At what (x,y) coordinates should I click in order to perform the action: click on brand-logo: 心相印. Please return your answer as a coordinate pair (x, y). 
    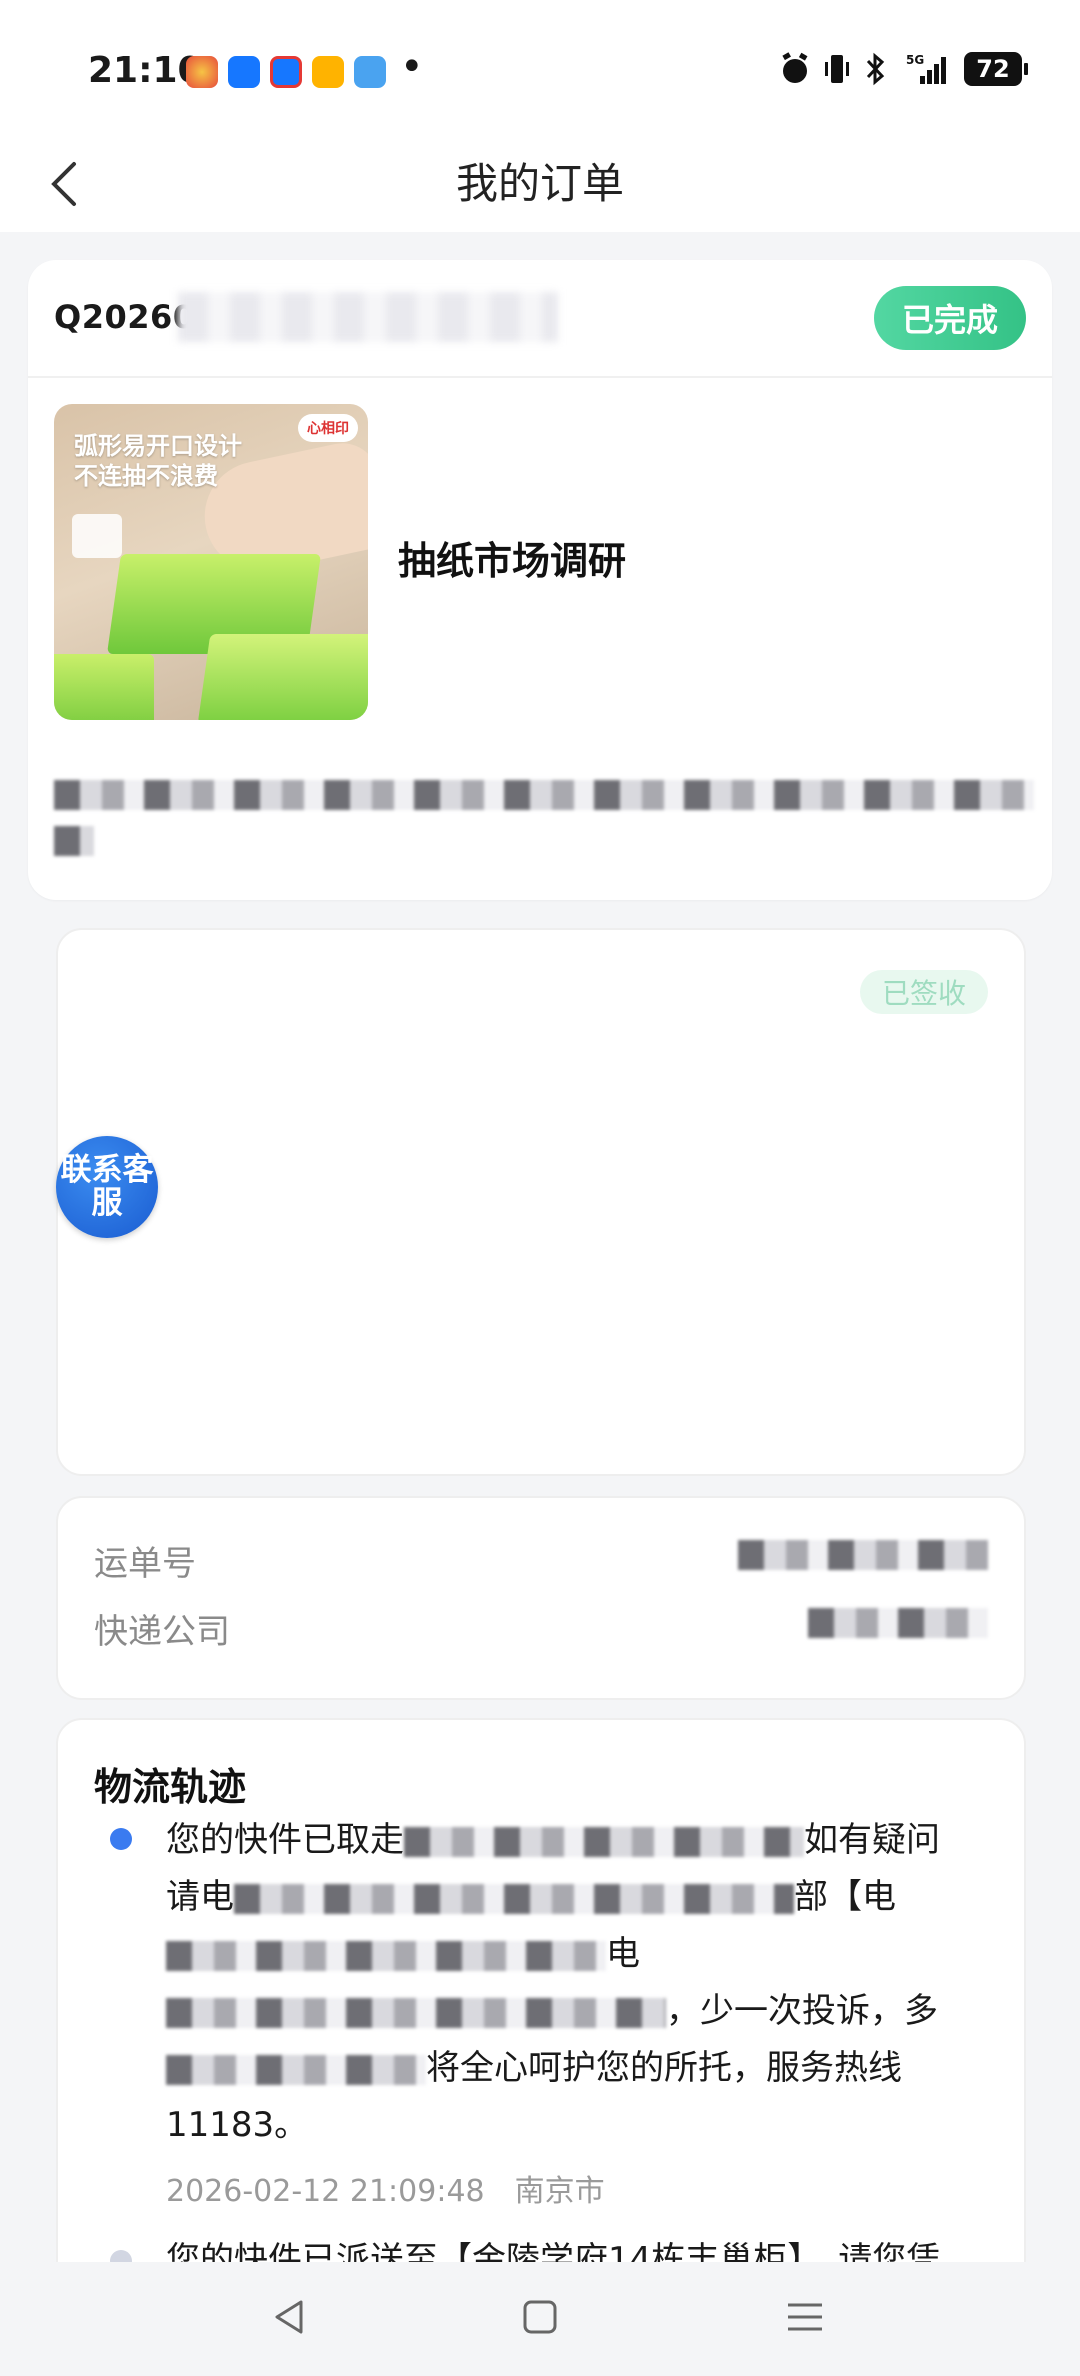
    Looking at the image, I should click on (328, 428).